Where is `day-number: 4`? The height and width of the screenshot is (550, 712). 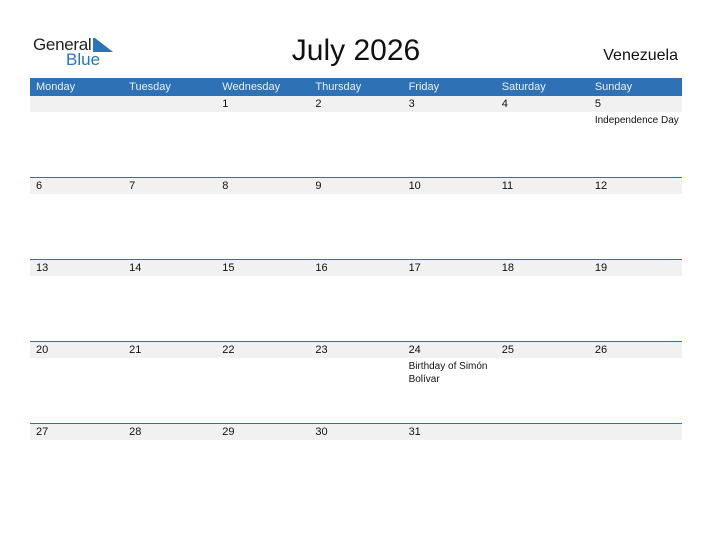
day-number: 4 is located at coordinates (504, 104).